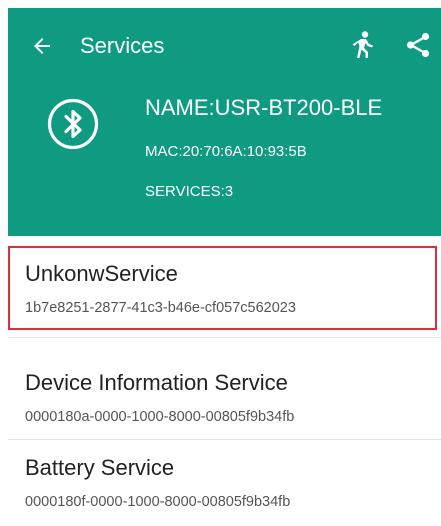  What do you see at coordinates (158, 502) in the screenshot?
I see `service-uuid: 0000180f-0000-1000-8000-00805f9b34fb` at bounding box center [158, 502].